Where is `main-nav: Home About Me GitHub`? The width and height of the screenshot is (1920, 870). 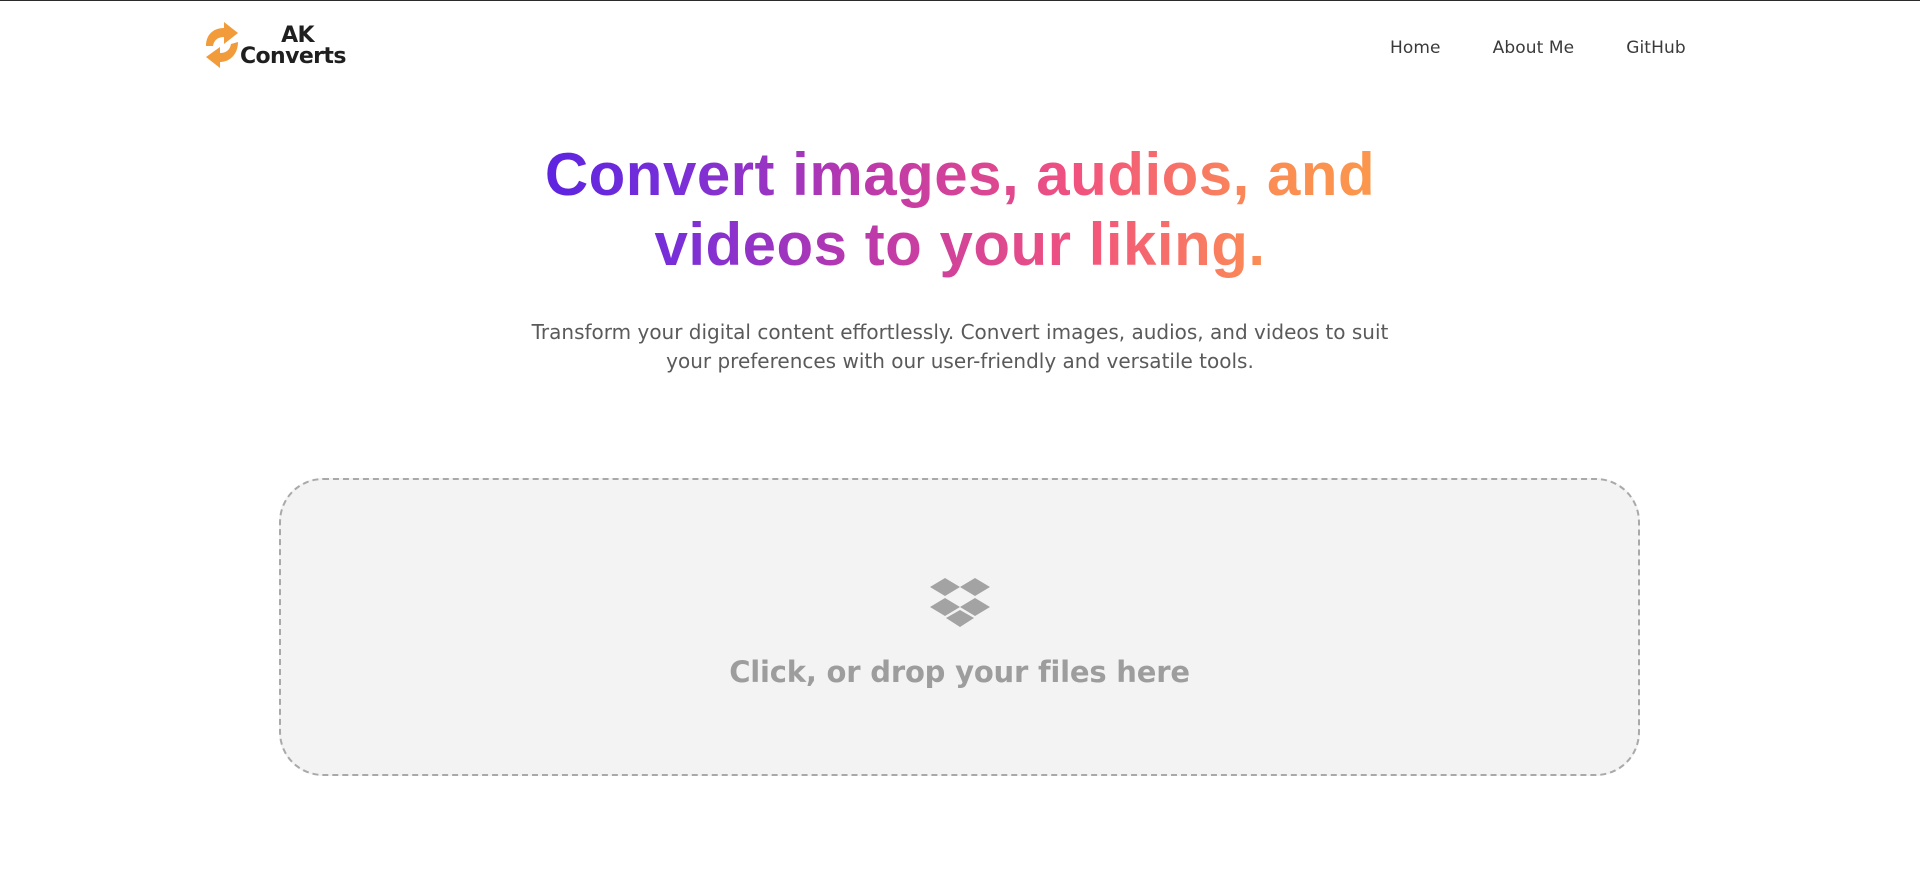
main-nav: Home About Me GitHub is located at coordinates (1538, 48).